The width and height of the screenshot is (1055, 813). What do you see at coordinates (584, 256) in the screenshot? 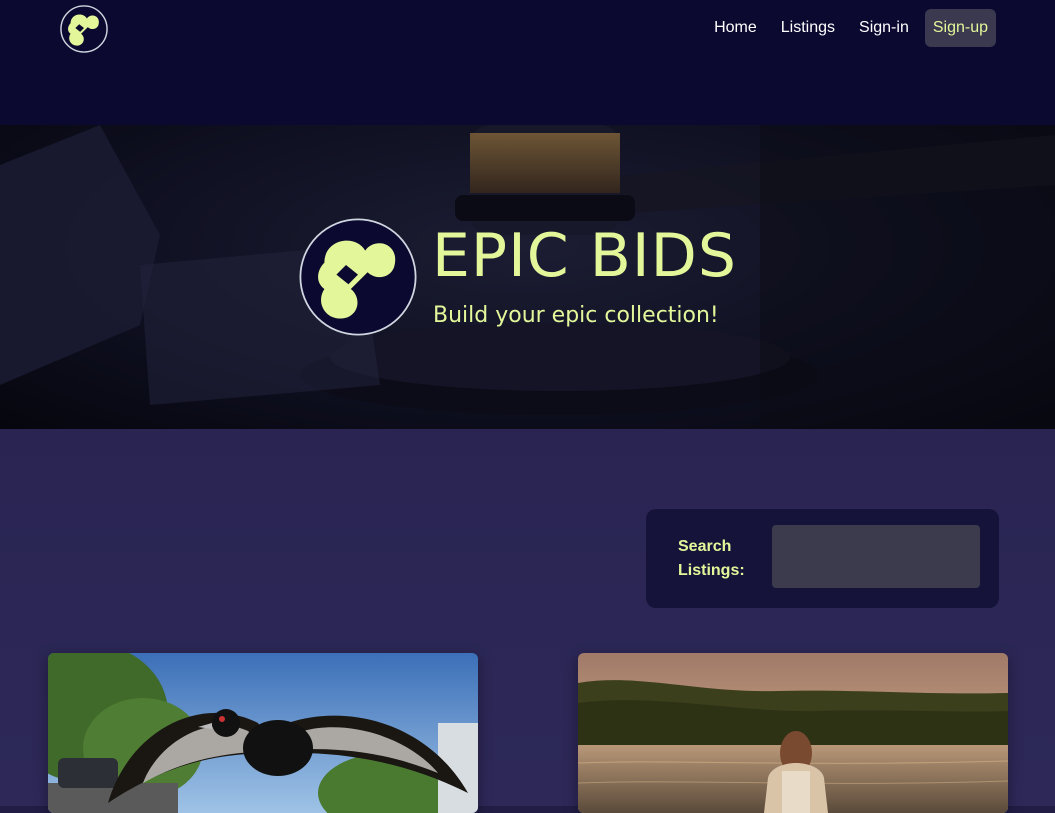
I see `hero-title: EPIC BIDS` at bounding box center [584, 256].